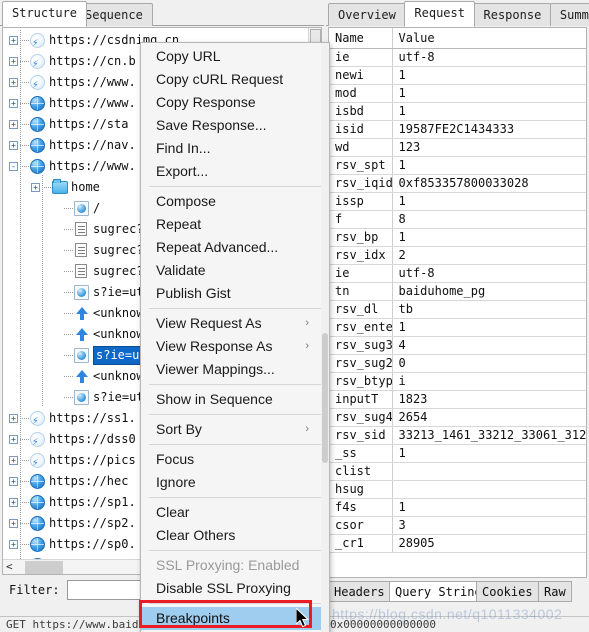 The height and width of the screenshot is (632, 589). What do you see at coordinates (235, 535) in the screenshot?
I see `menu-item-clear-others: Clear Others` at bounding box center [235, 535].